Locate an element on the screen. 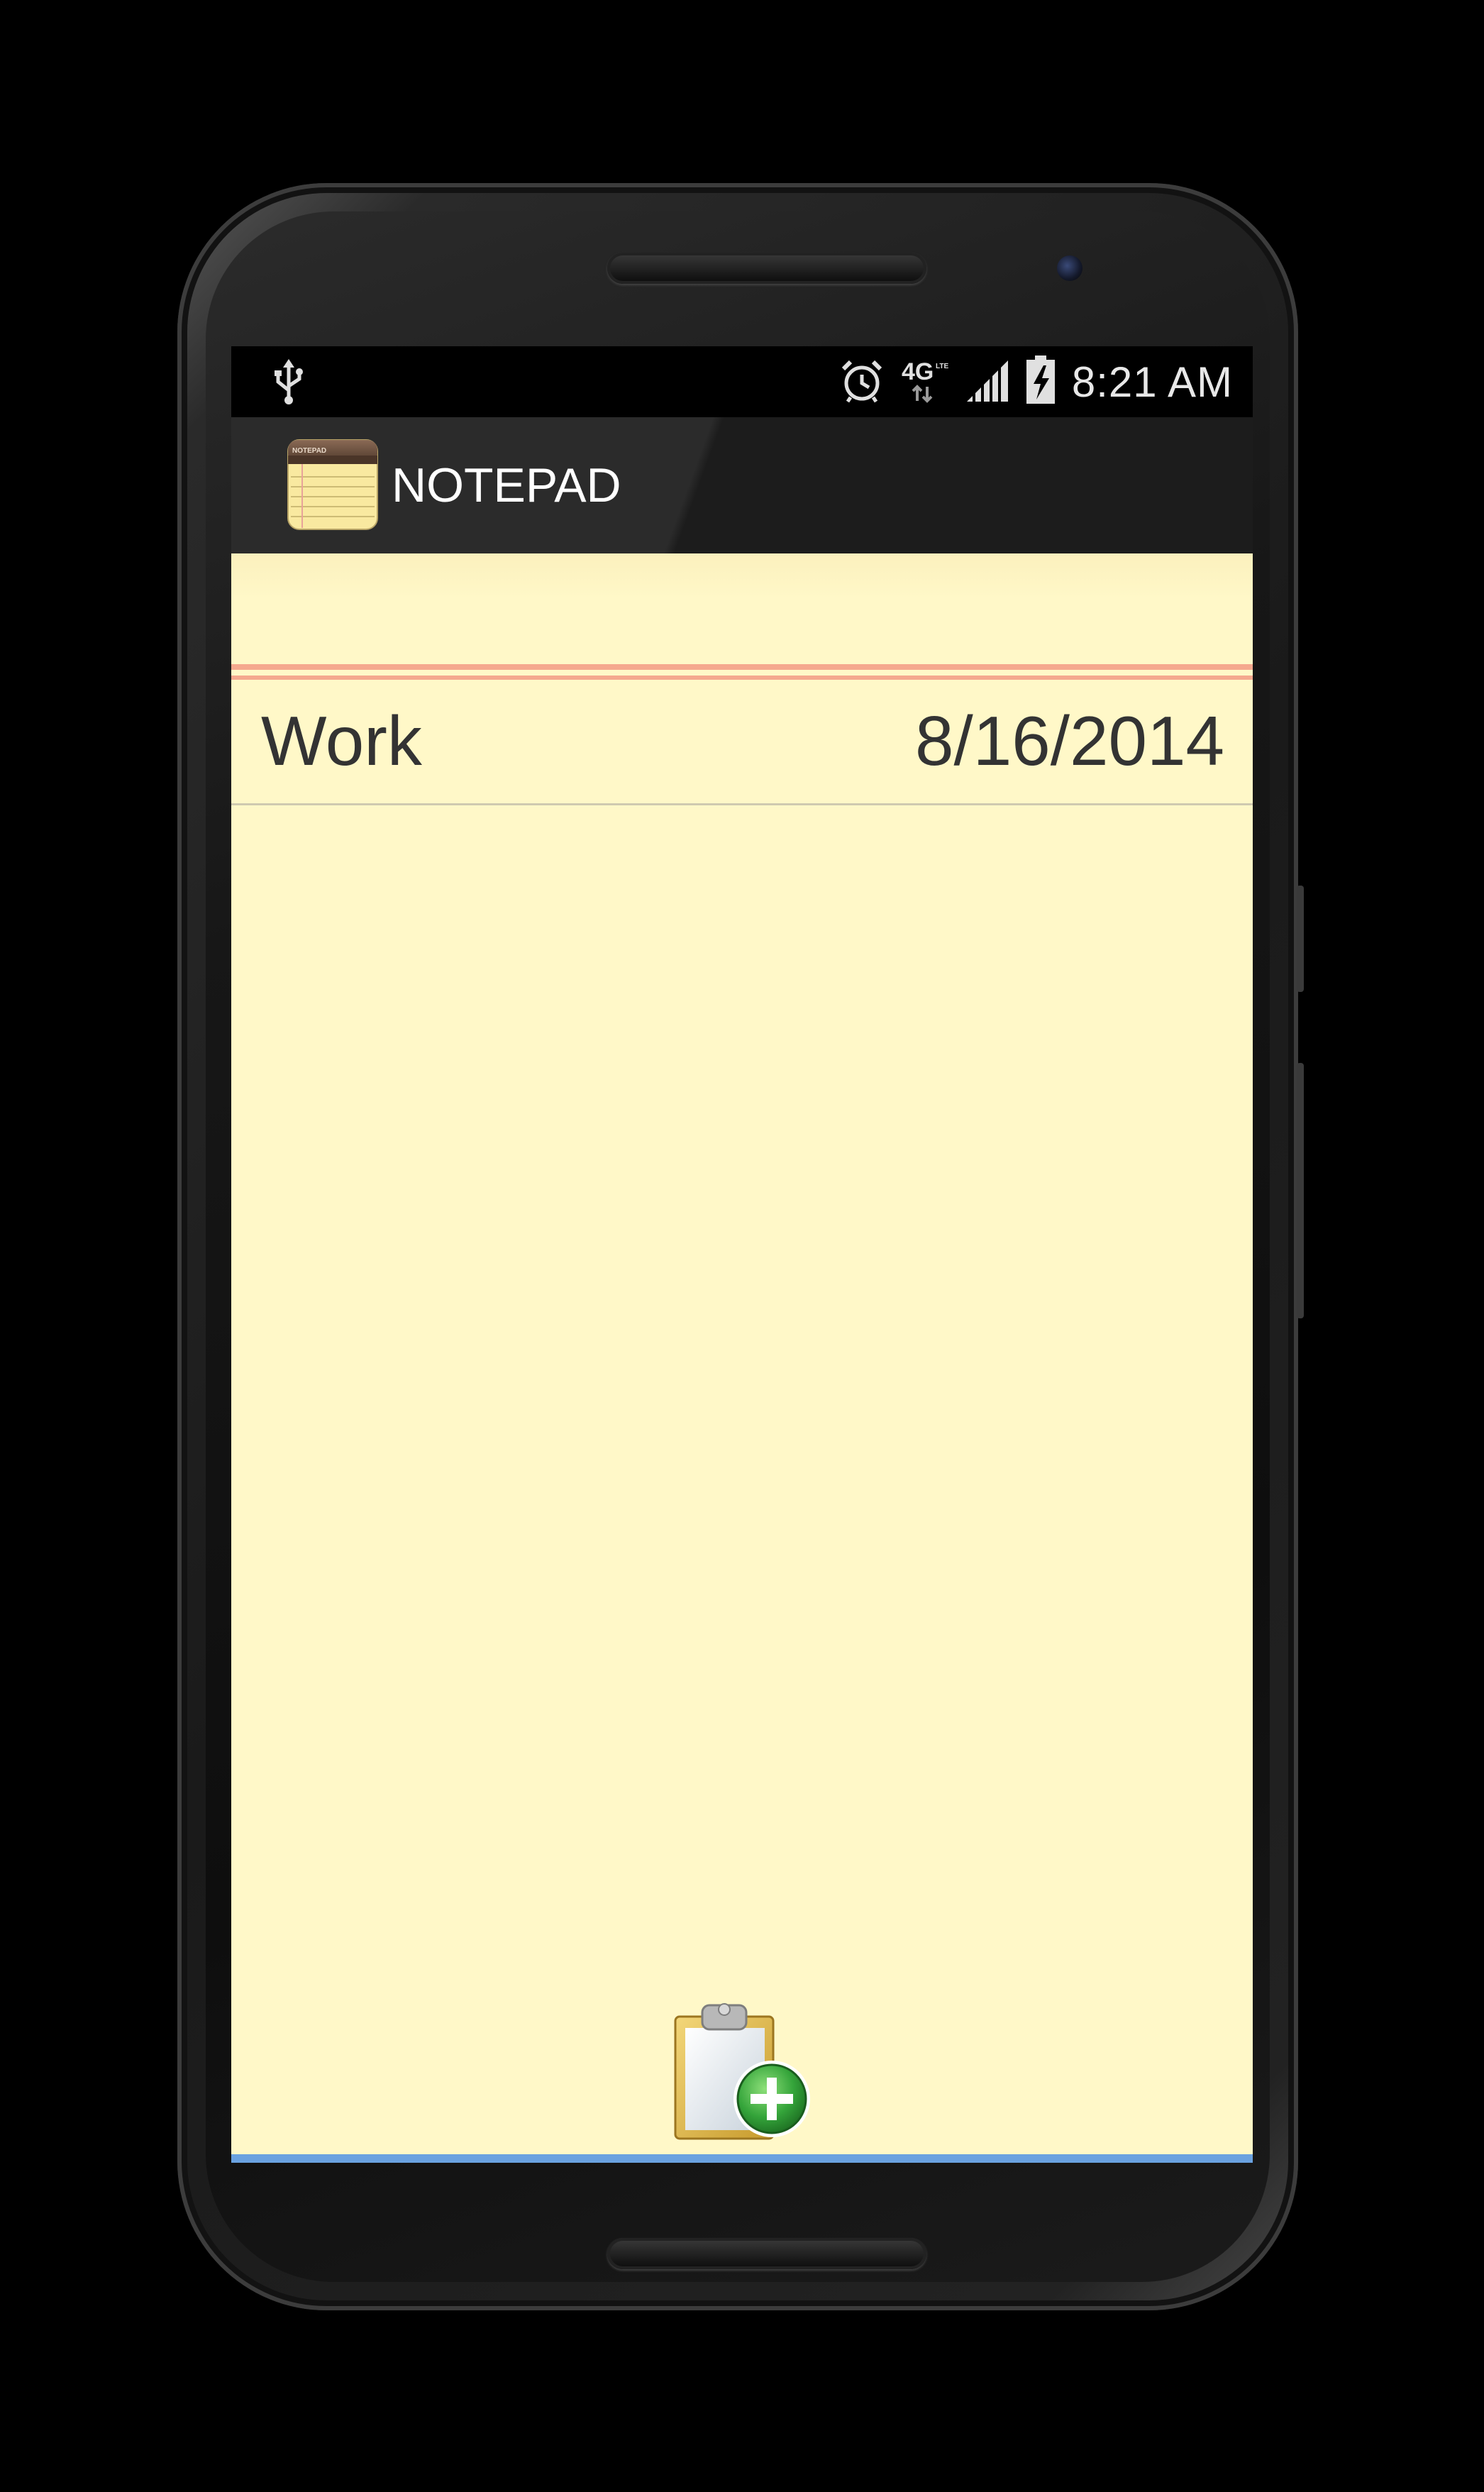  status-time: 8:21 AM is located at coordinates (1152, 382).